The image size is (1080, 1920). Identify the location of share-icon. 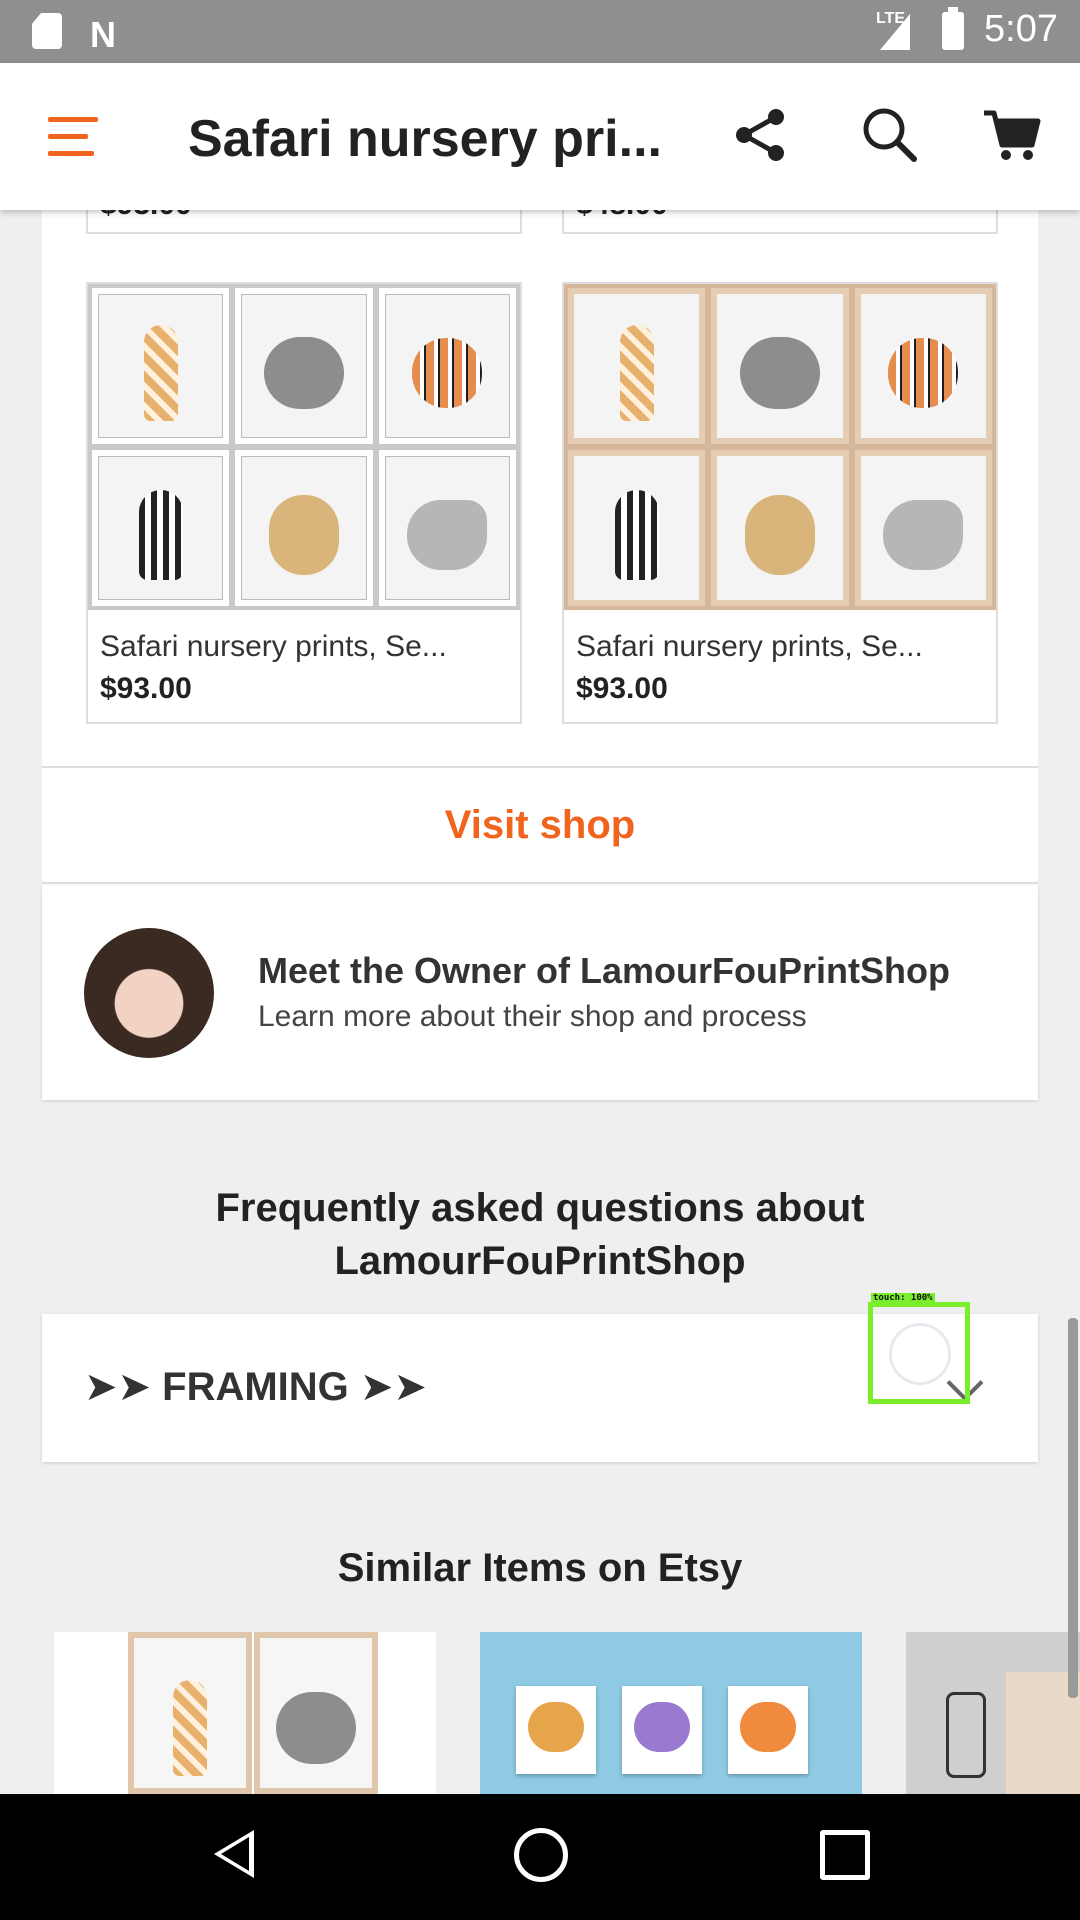
(762, 135).